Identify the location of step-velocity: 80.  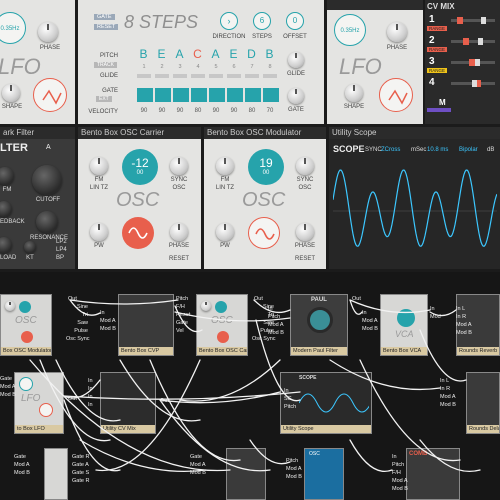
(252, 111).